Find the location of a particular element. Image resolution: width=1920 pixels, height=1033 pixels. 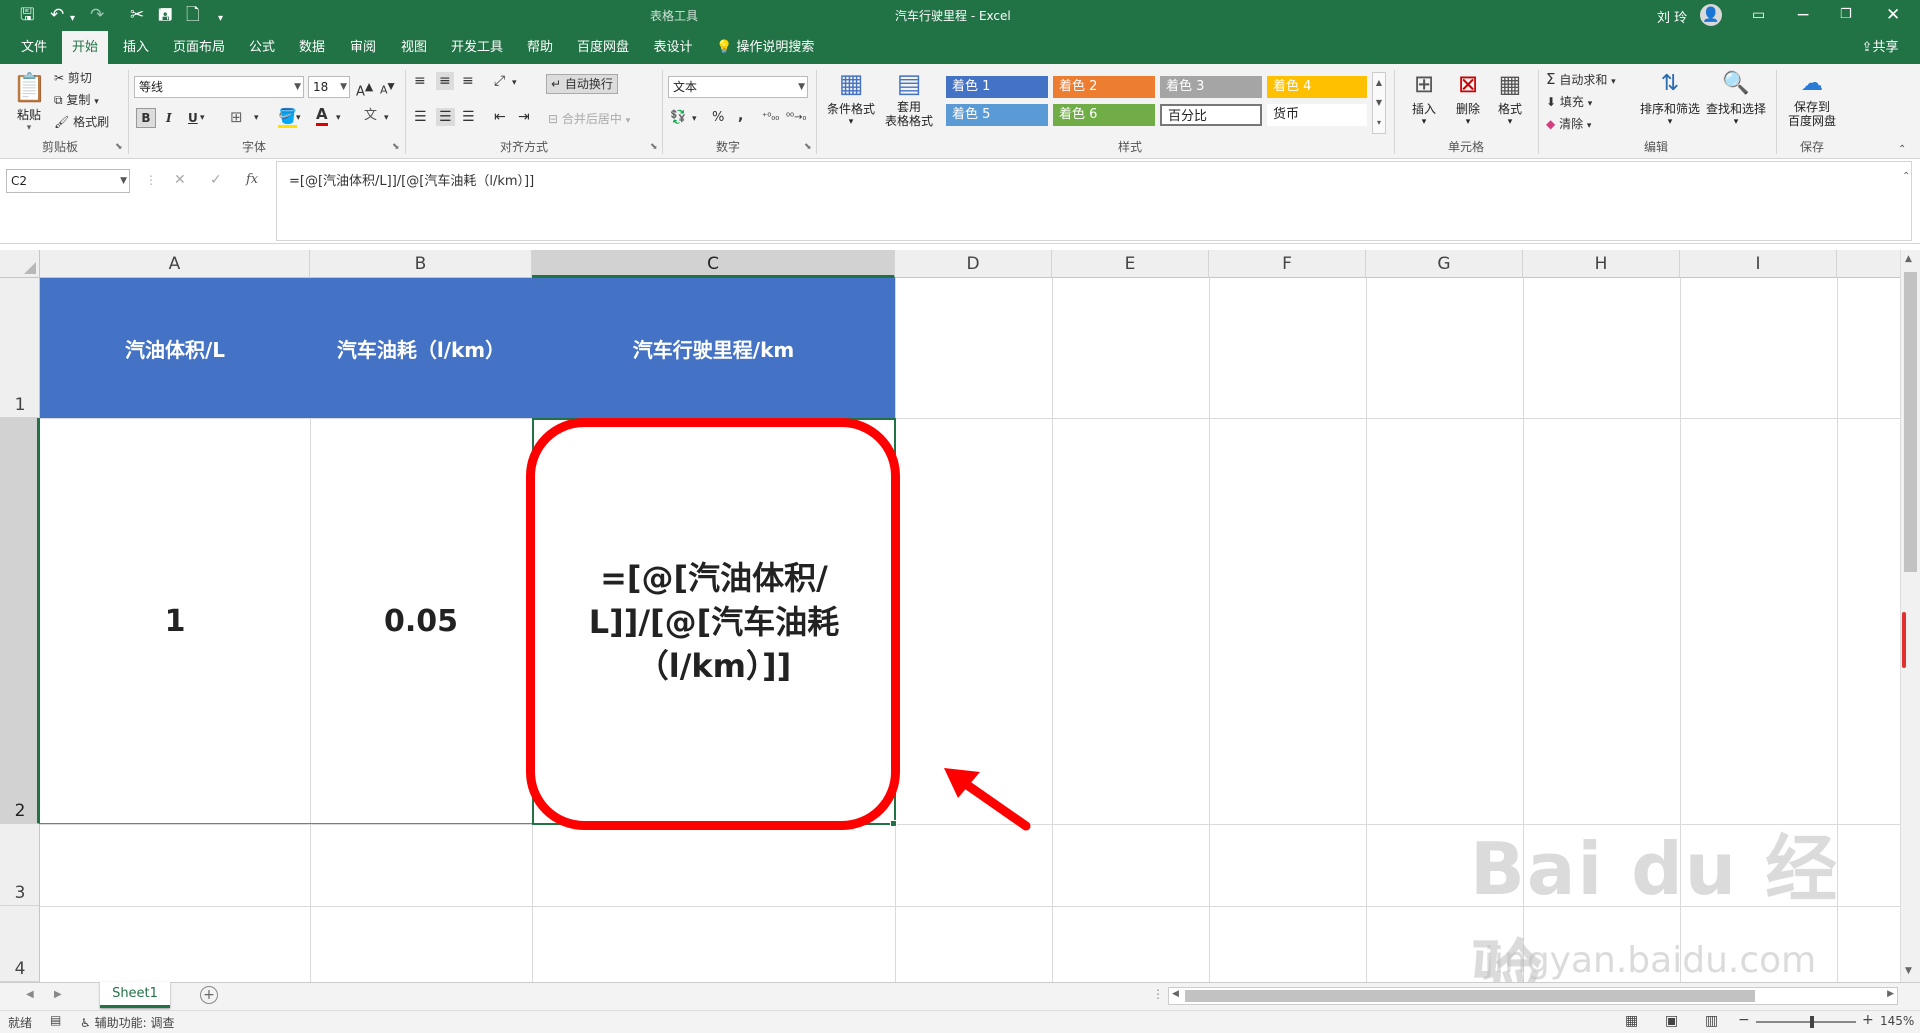

conditional-format-button: ▦ 条件格式 ▾ is located at coordinates (851, 97).